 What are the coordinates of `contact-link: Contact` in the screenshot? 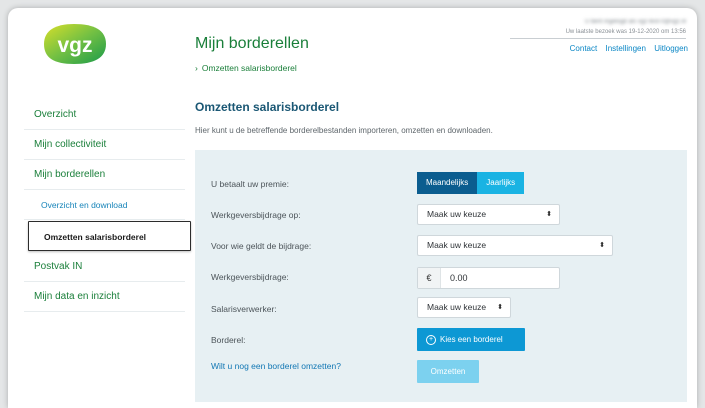 It's located at (584, 48).